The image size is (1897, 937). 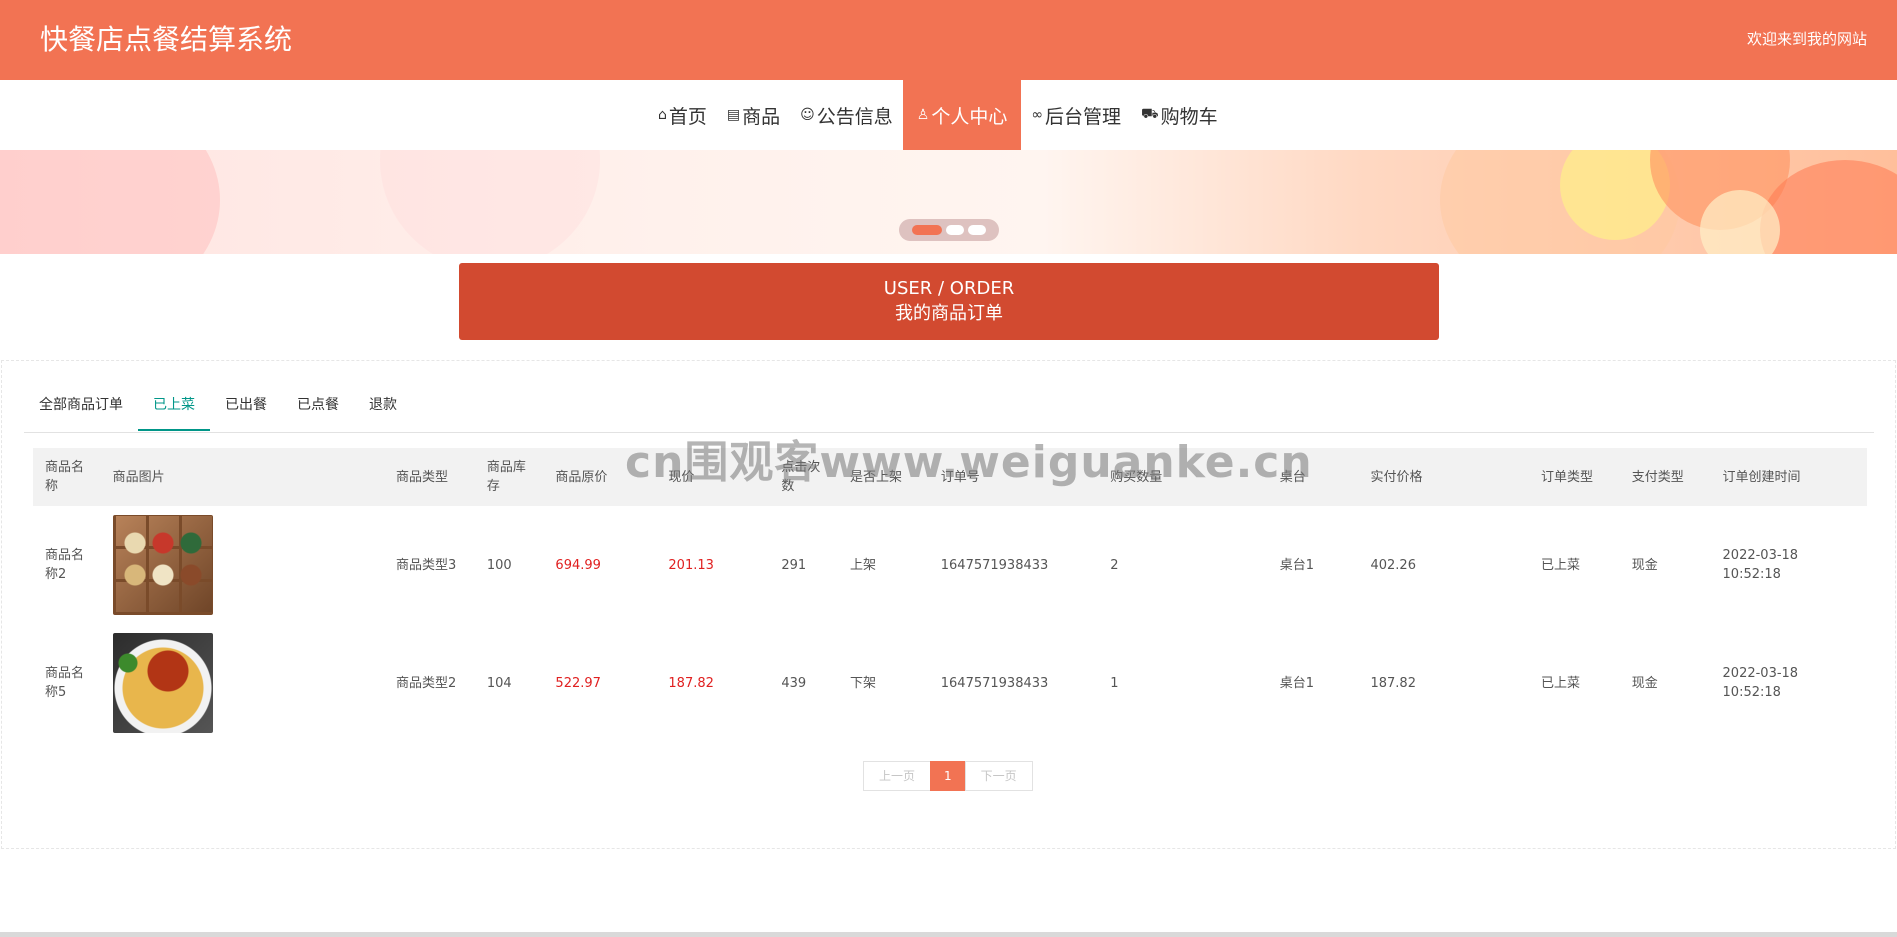 What do you see at coordinates (897, 776) in the screenshot?
I see `prev-page-button: 上一页` at bounding box center [897, 776].